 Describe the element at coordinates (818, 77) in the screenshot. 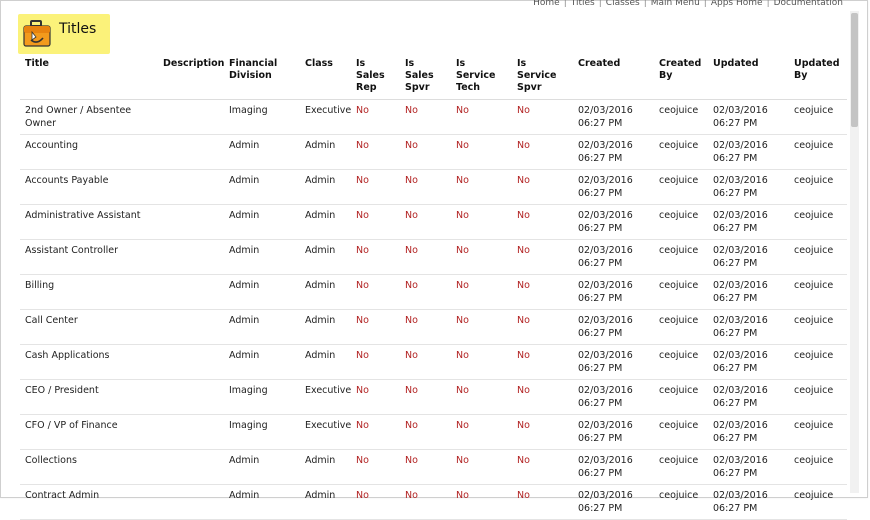

I see `column-header-updated-by: Updated By` at that location.